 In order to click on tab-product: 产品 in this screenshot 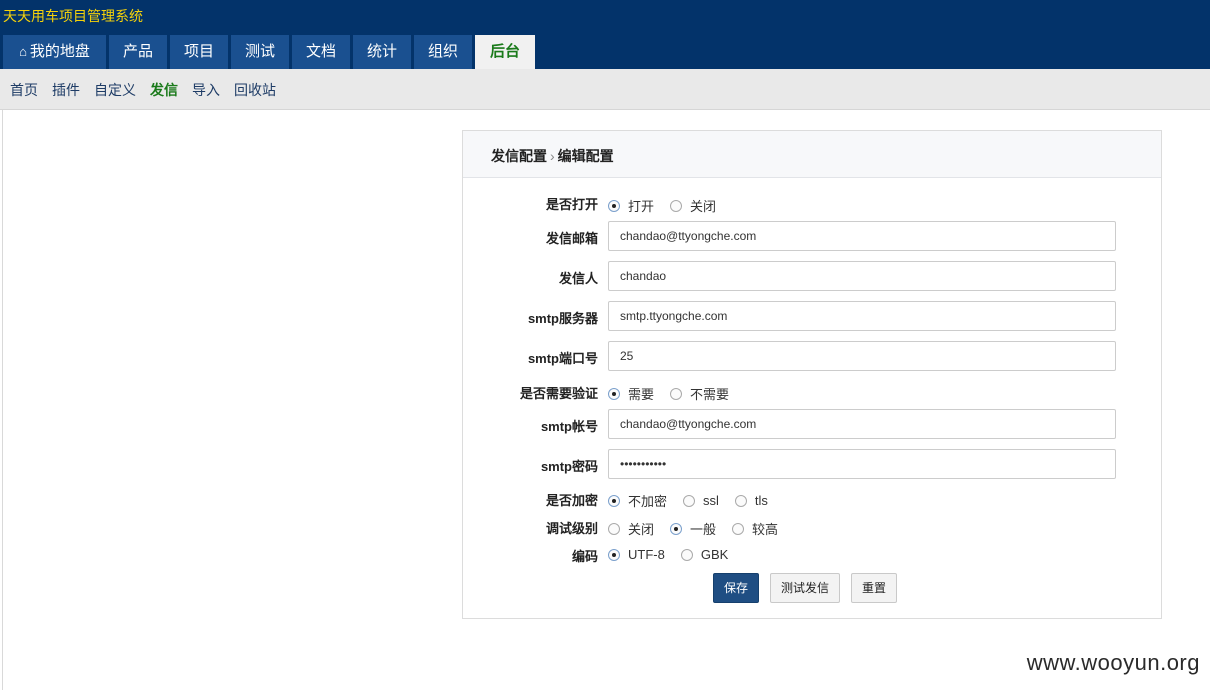, I will do `click(138, 52)`.